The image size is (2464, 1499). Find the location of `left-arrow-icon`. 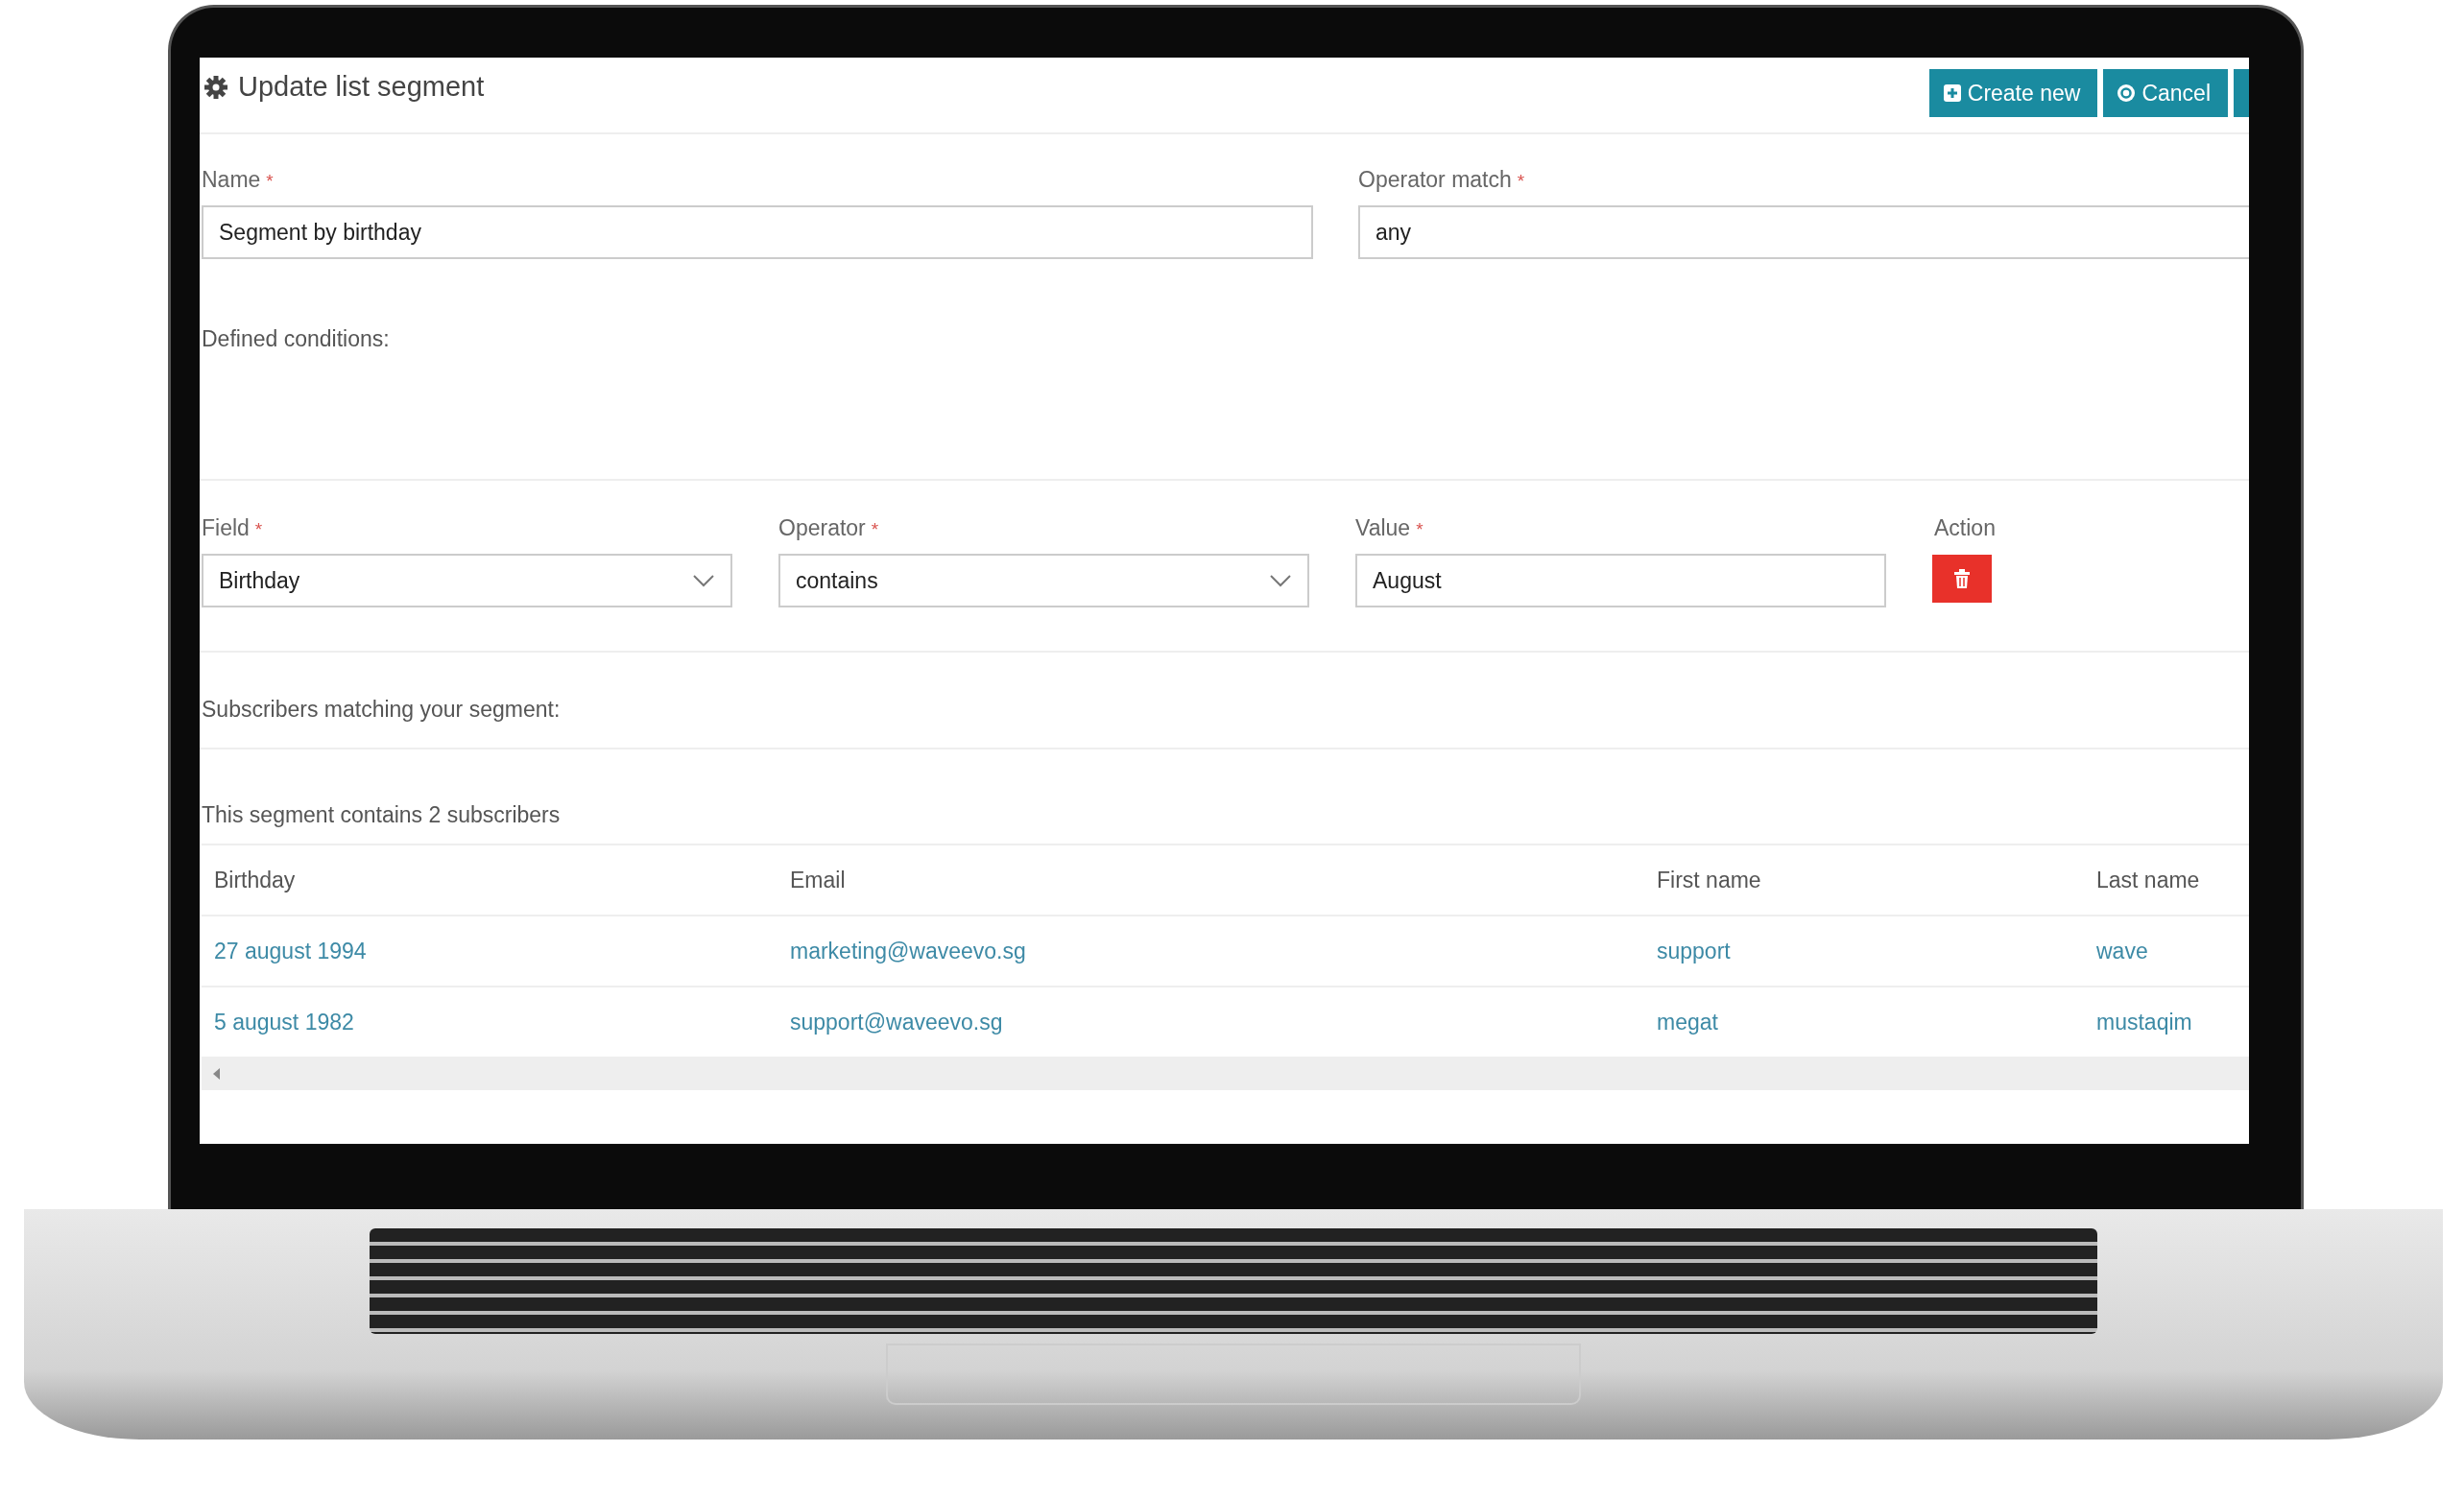

left-arrow-icon is located at coordinates (216, 1073).